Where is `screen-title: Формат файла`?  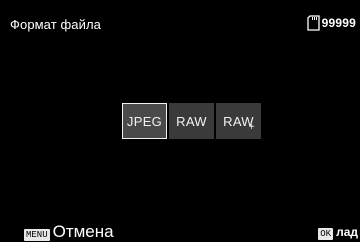 screen-title: Формат файла is located at coordinates (55, 24).